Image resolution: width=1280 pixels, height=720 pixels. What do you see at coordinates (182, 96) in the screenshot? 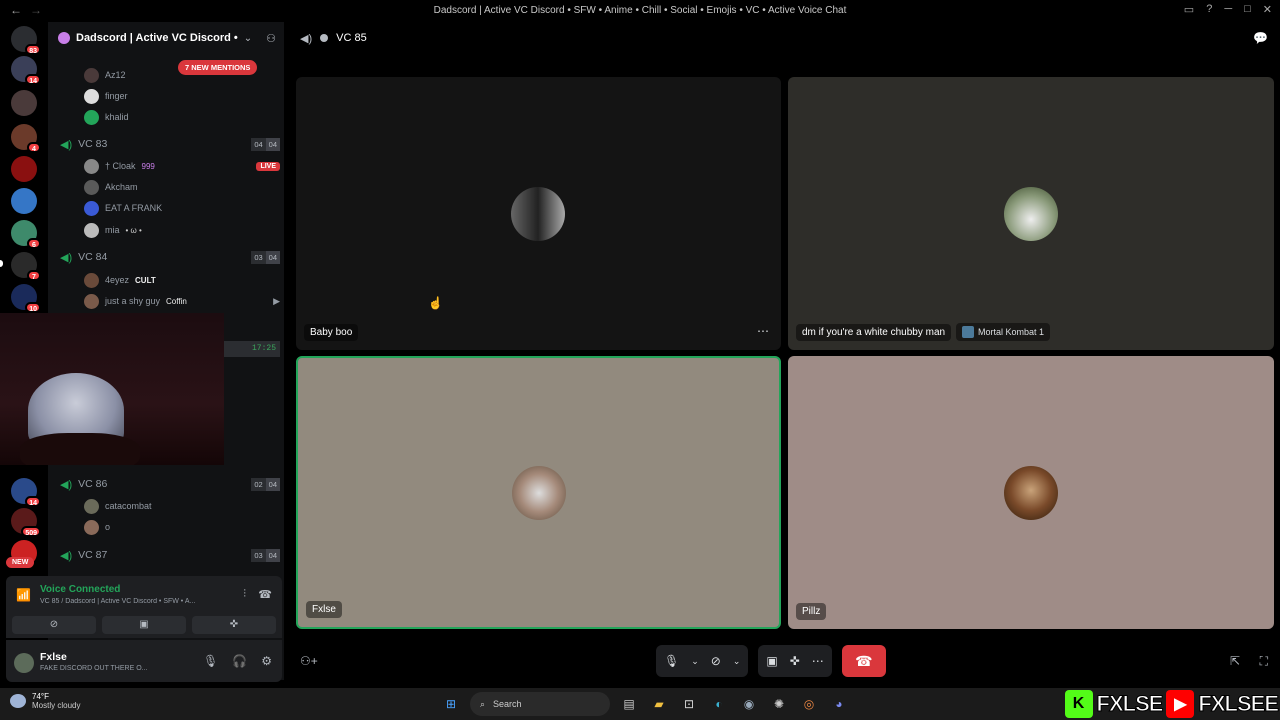
I see `voice-user: finger` at bounding box center [182, 96].